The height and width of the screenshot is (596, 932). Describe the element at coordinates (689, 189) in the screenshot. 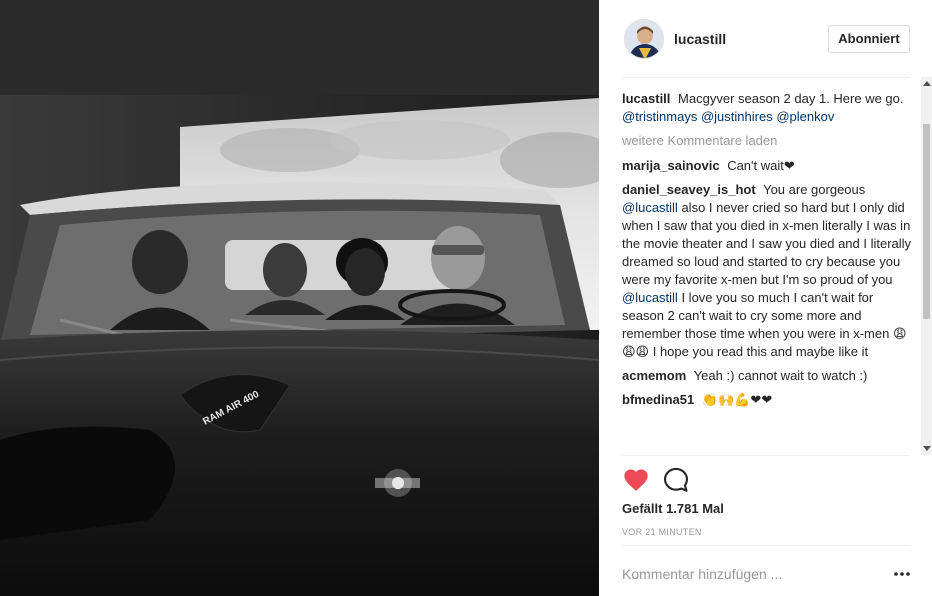

I see `comment-username: daniel_seavey_is_hot` at that location.